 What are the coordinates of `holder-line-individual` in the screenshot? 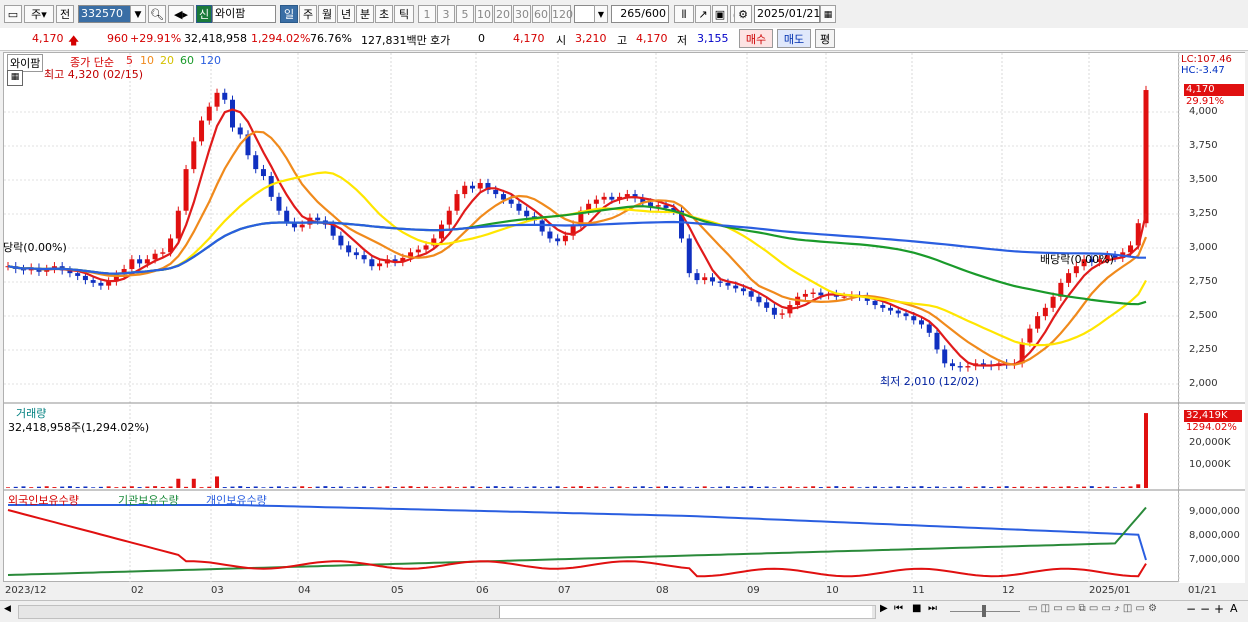 It's located at (577, 532).